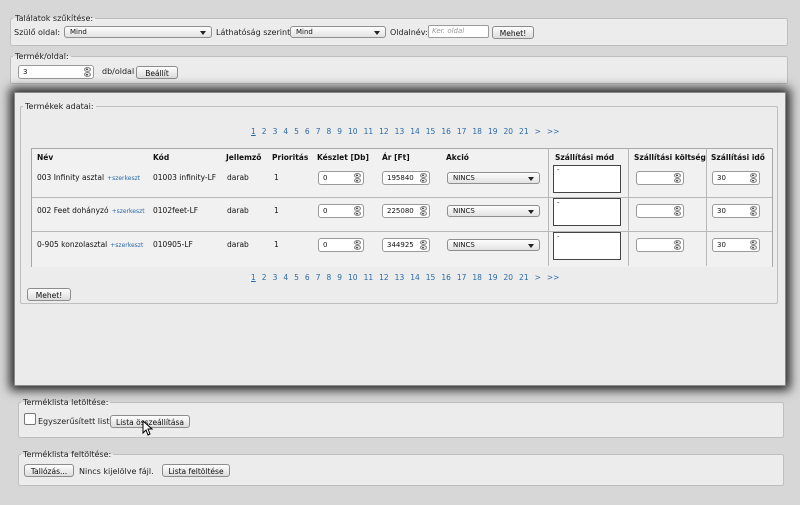 This screenshot has width=800, height=505. What do you see at coordinates (56, 72) in the screenshot?
I see `perpage-stepper: 3` at bounding box center [56, 72].